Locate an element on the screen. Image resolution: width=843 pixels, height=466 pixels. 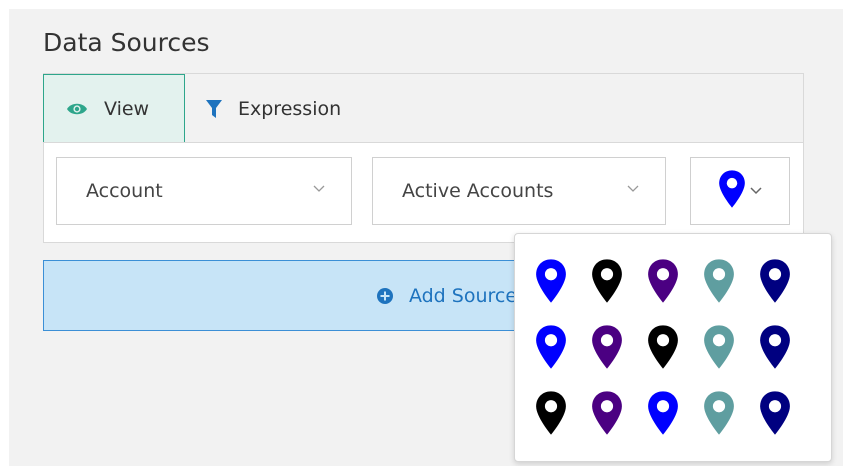
eye-icon is located at coordinates (77, 109).